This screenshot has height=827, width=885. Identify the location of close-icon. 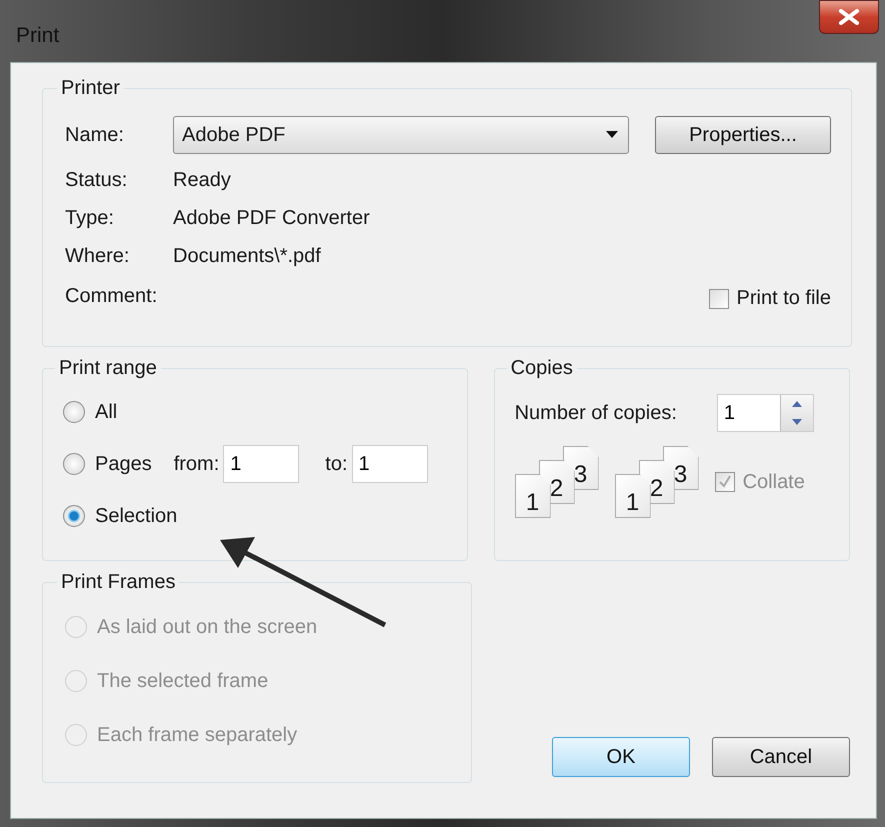
(849, 17).